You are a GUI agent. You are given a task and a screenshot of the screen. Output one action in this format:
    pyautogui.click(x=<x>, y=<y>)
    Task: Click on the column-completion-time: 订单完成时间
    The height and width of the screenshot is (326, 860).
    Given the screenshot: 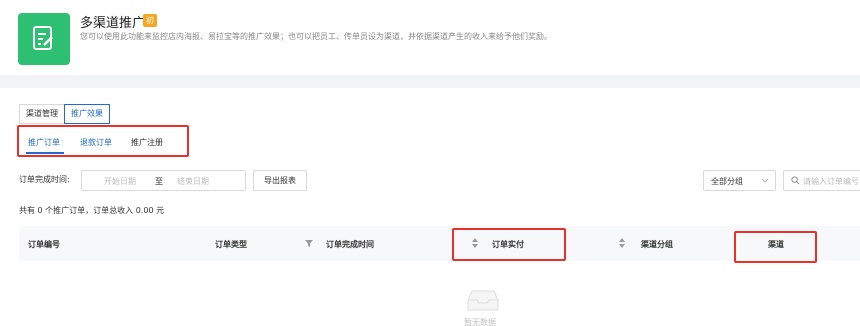 What is the action you would take?
    pyautogui.click(x=350, y=244)
    